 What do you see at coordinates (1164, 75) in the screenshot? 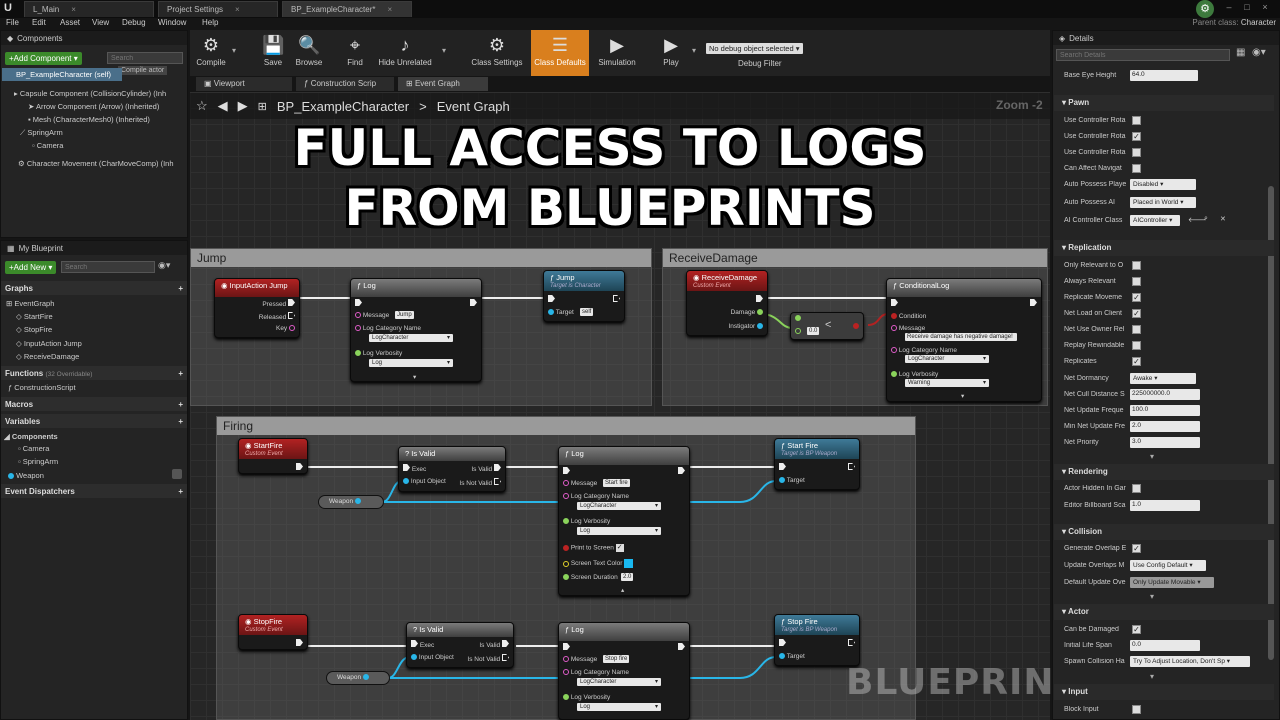
I see `base-eye-height-input: 64.0` at bounding box center [1164, 75].